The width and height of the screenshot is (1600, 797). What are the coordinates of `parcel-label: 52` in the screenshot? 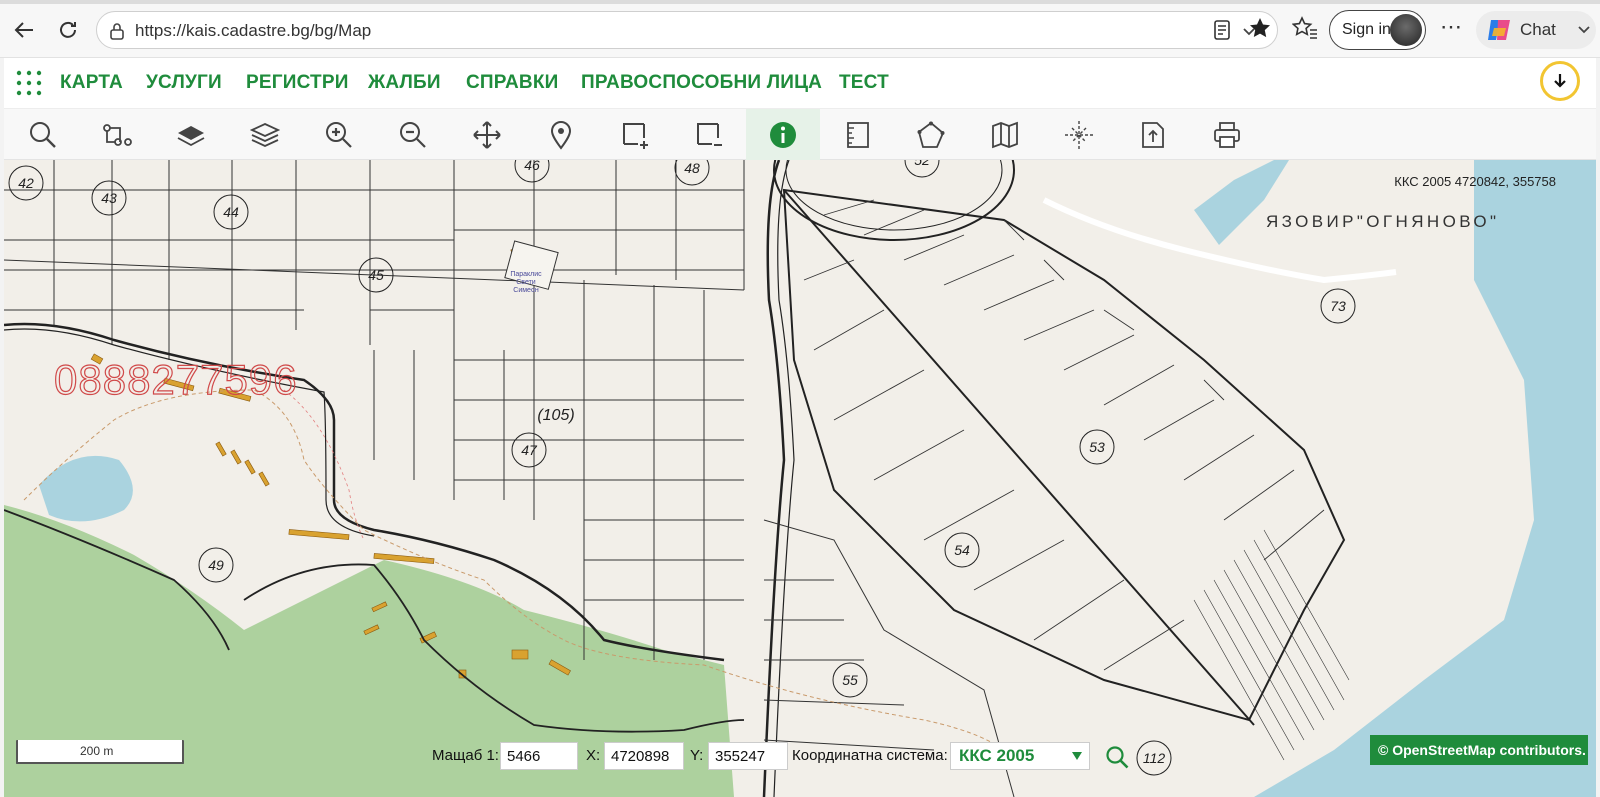 It's located at (922, 164).